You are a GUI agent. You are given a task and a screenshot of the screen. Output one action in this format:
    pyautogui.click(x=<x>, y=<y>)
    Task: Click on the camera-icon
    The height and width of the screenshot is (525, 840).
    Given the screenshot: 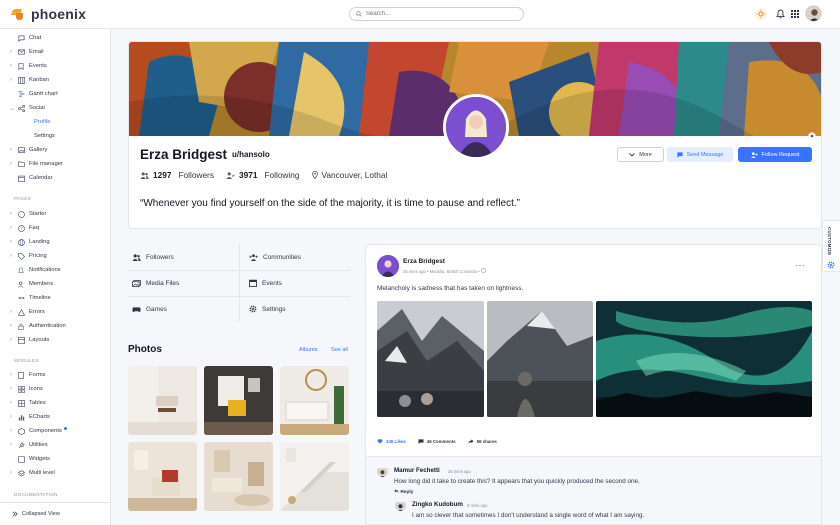 What is the action you would take?
    pyautogui.click(x=812, y=135)
    